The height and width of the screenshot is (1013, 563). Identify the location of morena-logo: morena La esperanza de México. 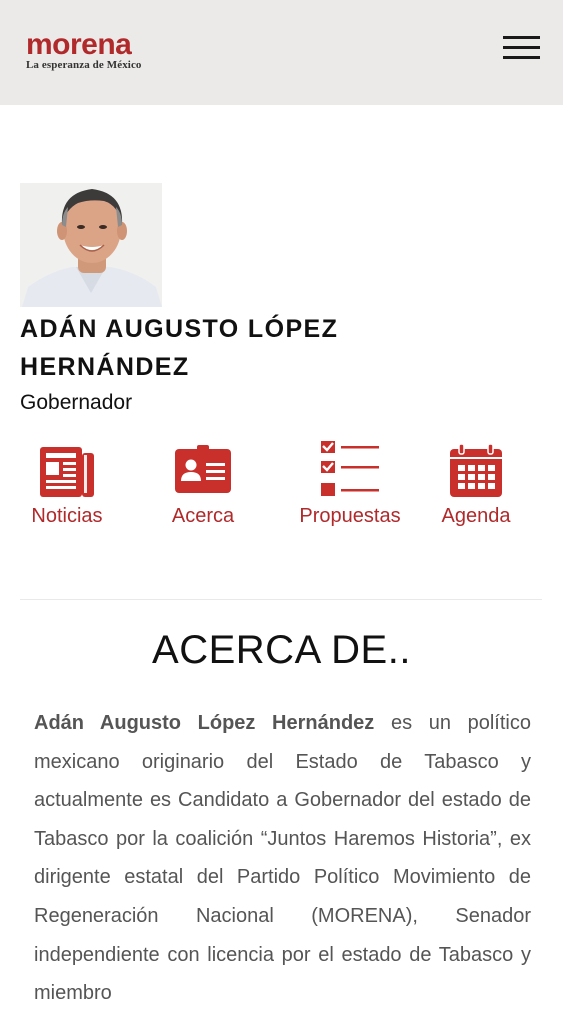
(84, 50).